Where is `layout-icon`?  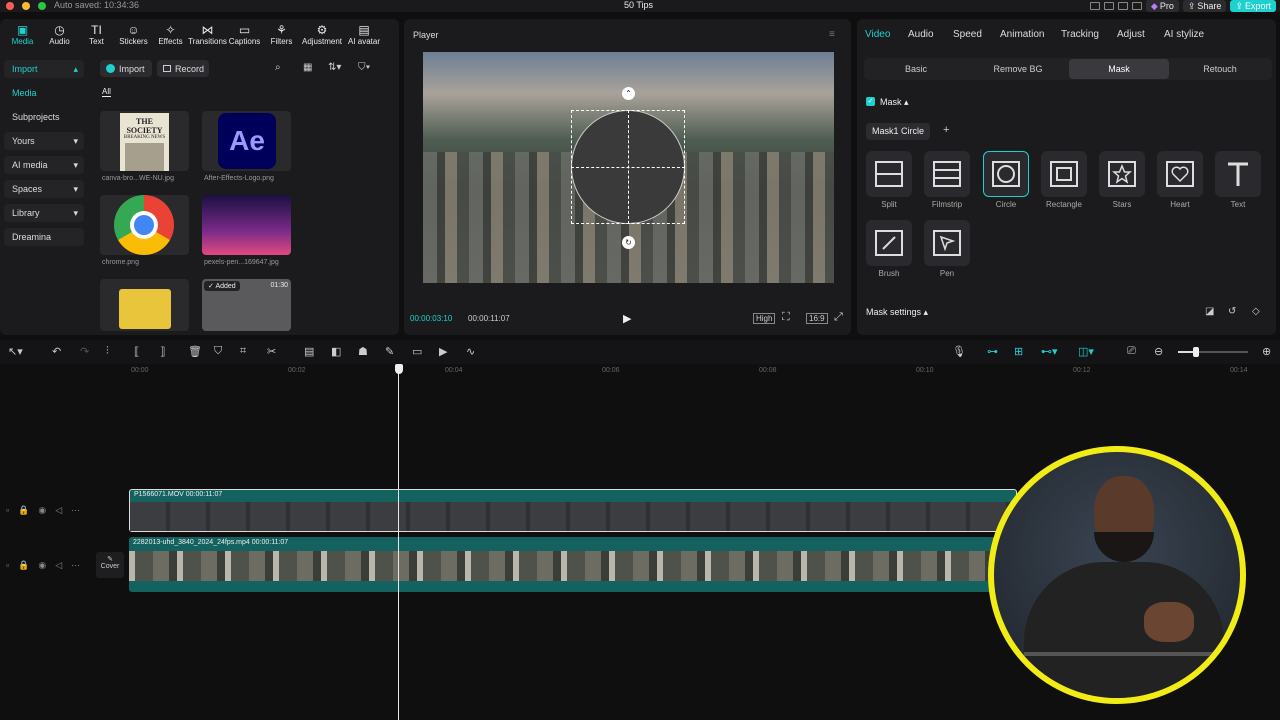 layout-icon is located at coordinates (1094, 6).